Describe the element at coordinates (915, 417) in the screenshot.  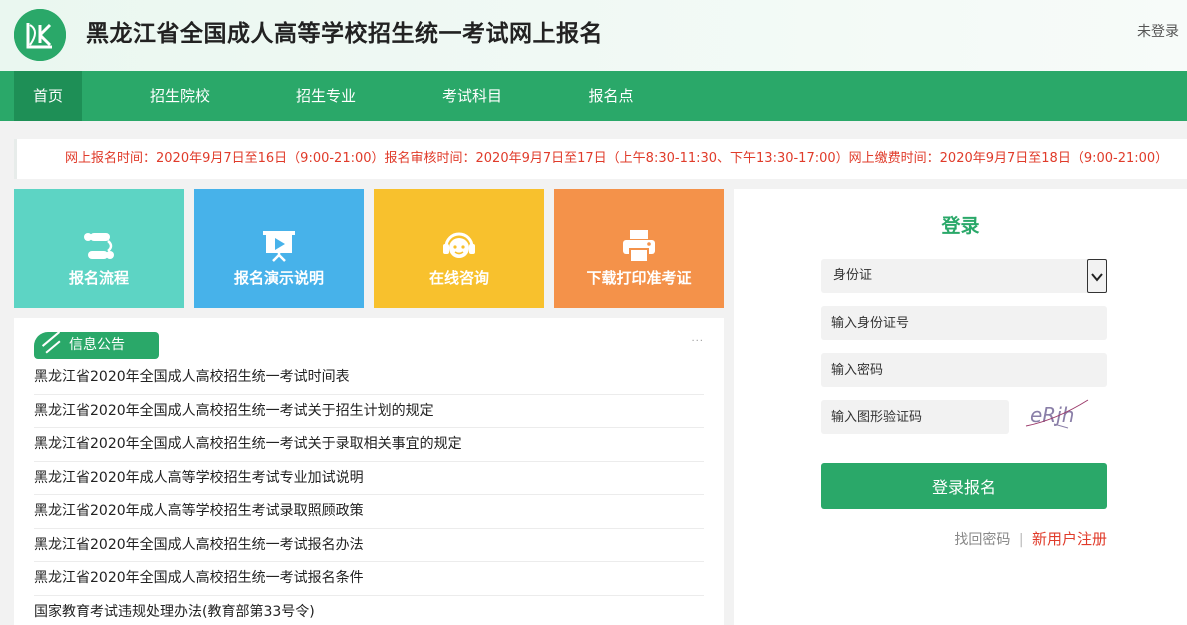
I see `captcha-input` at that location.